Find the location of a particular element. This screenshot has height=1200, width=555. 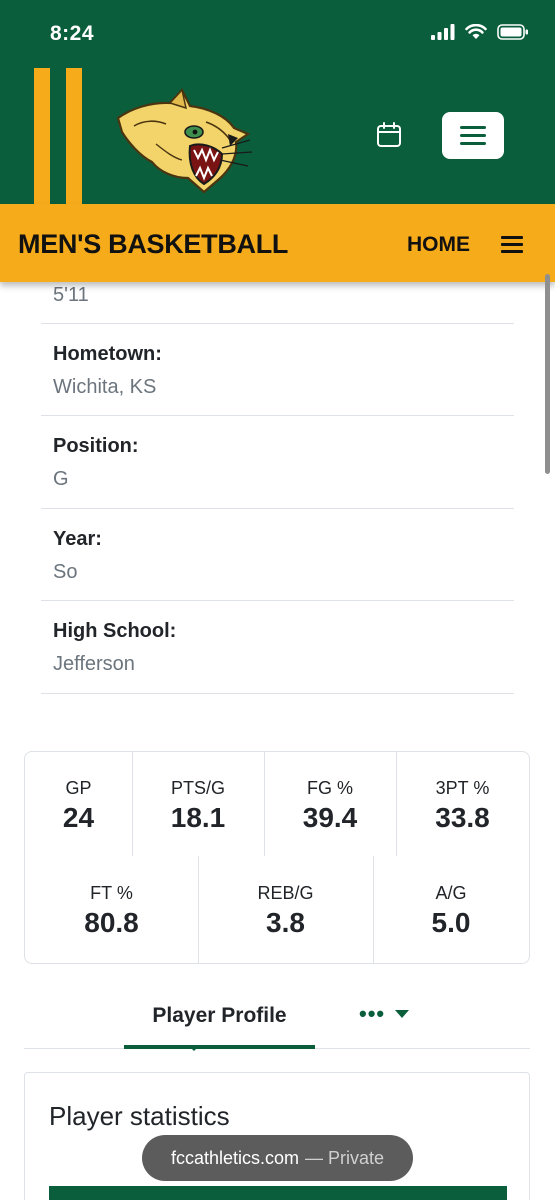

stat-gp: GP 24 is located at coordinates (78, 806).